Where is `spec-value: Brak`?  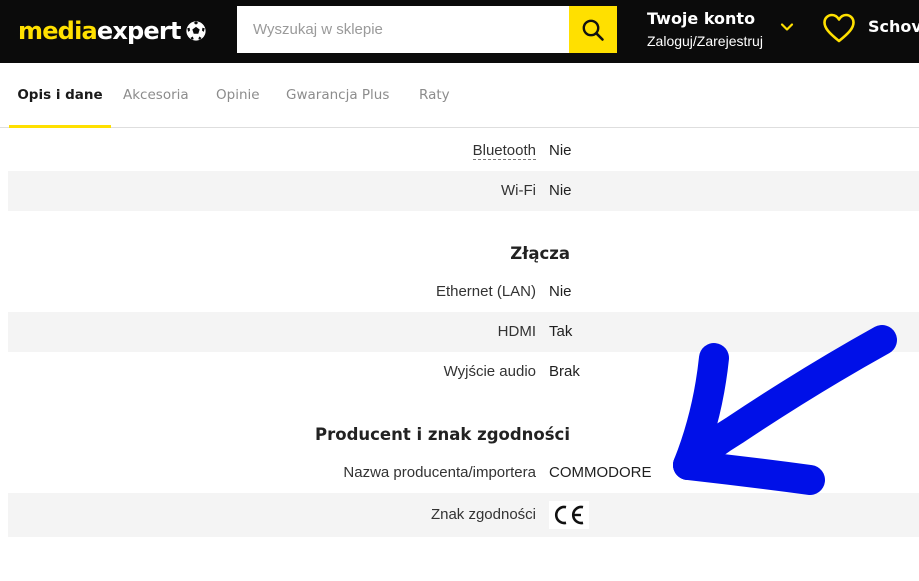
spec-value: Brak is located at coordinates (564, 371).